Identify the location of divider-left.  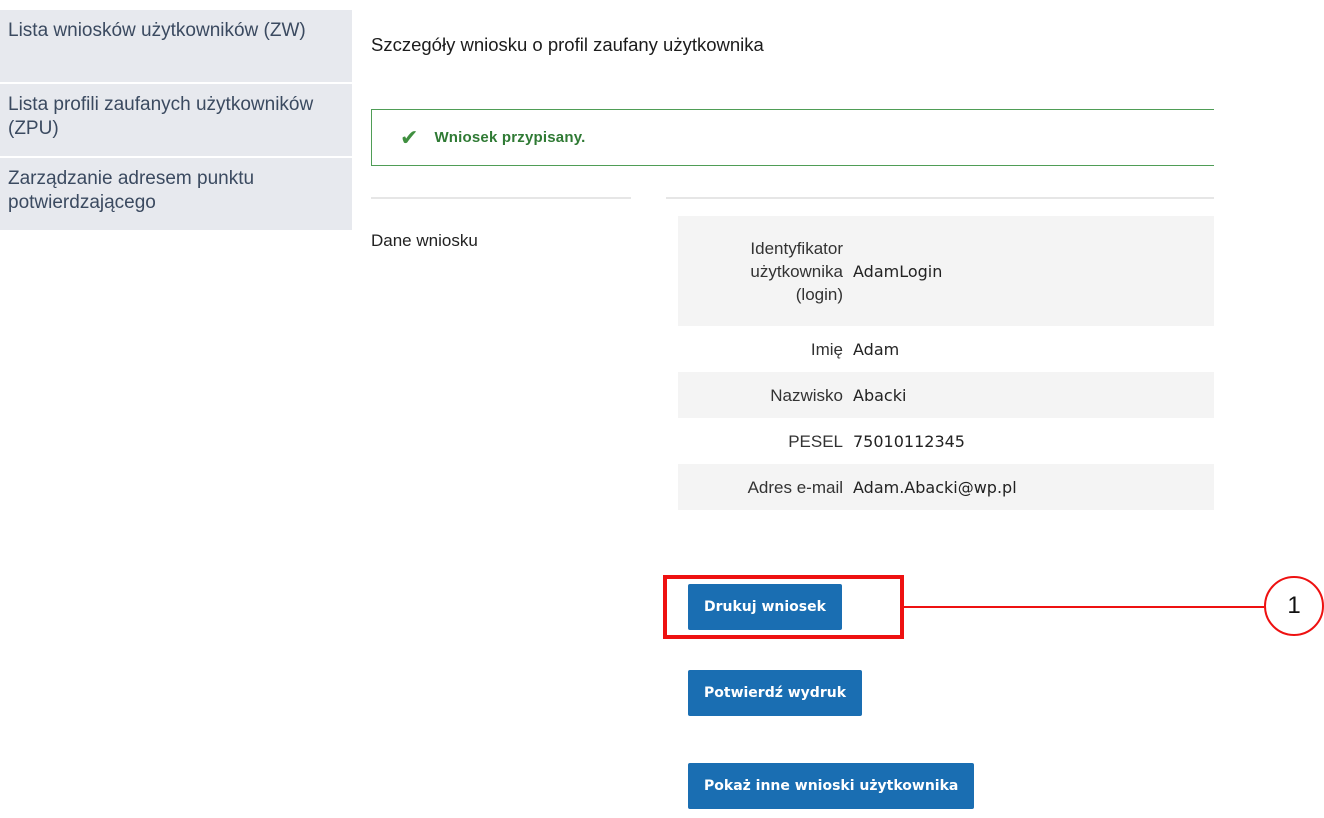
(501, 198).